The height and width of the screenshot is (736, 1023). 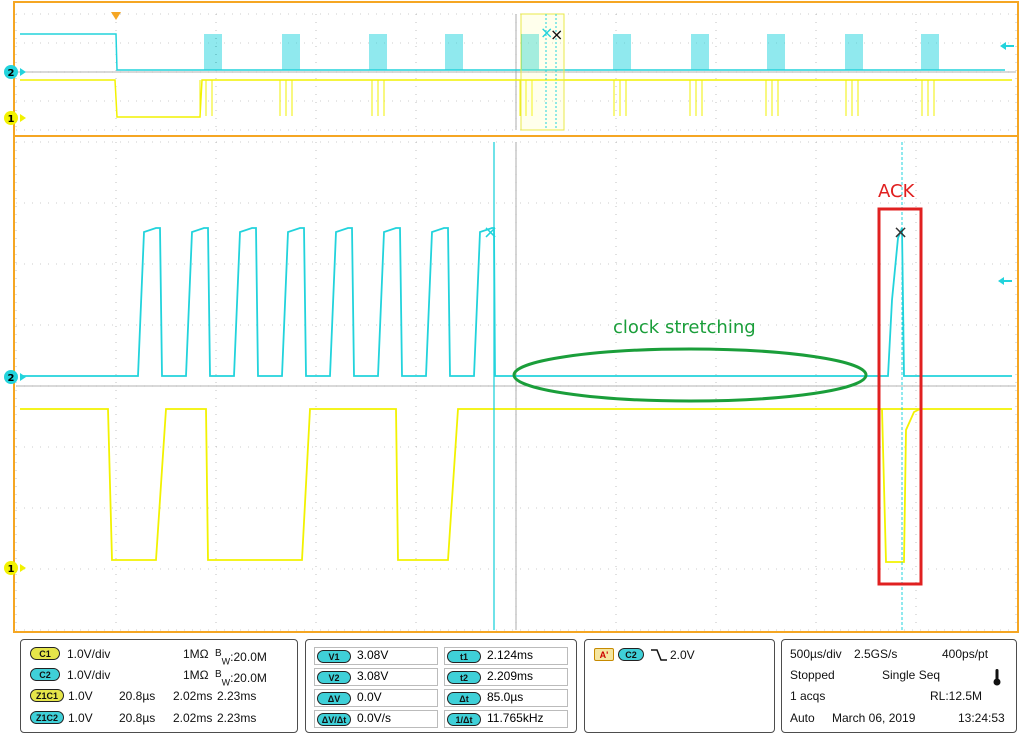 I want to click on v1-readout: V1 3.08V, so click(x=376, y=656).